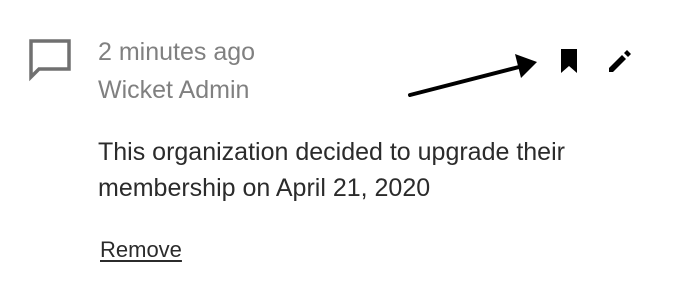  I want to click on comment-icon, so click(50, 60).